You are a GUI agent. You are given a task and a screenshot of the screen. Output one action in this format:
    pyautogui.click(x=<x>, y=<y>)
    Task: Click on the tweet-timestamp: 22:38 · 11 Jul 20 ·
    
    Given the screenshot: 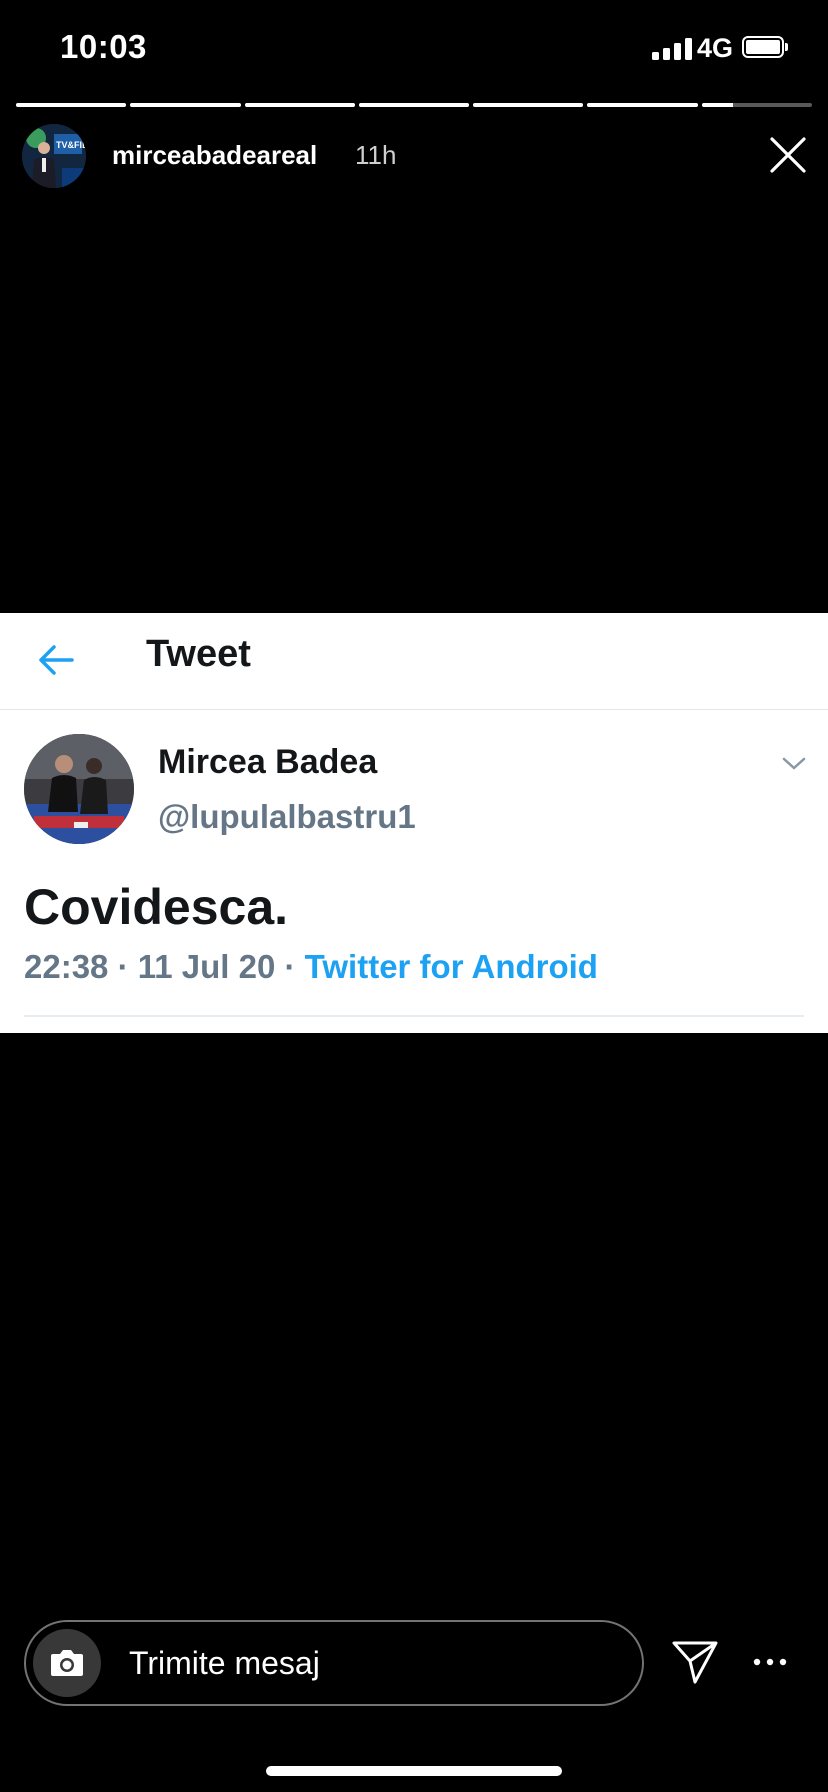 What is the action you would take?
    pyautogui.click(x=164, y=966)
    